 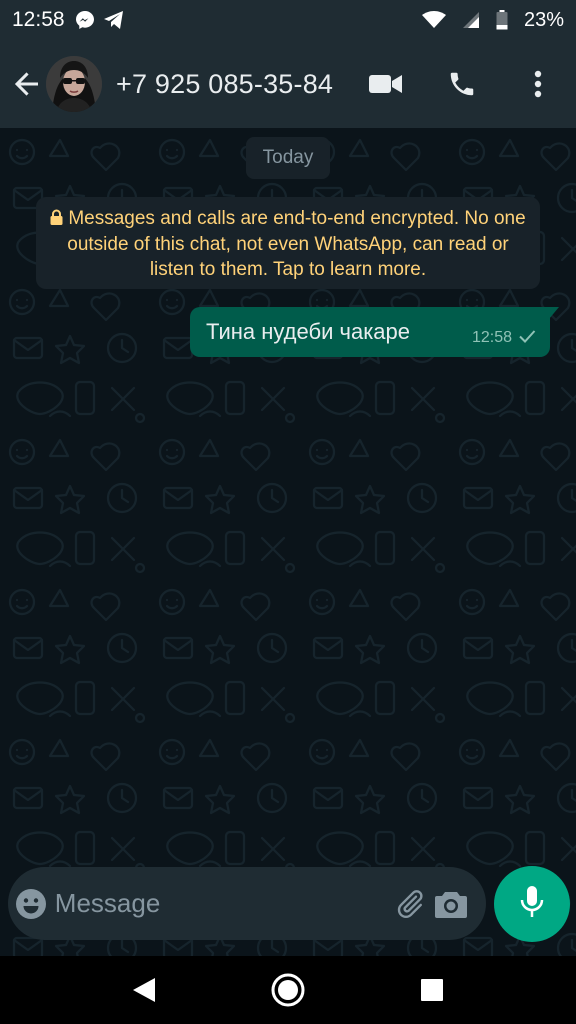 What do you see at coordinates (288, 20) in the screenshot?
I see `status-bar: 12:58 23%` at bounding box center [288, 20].